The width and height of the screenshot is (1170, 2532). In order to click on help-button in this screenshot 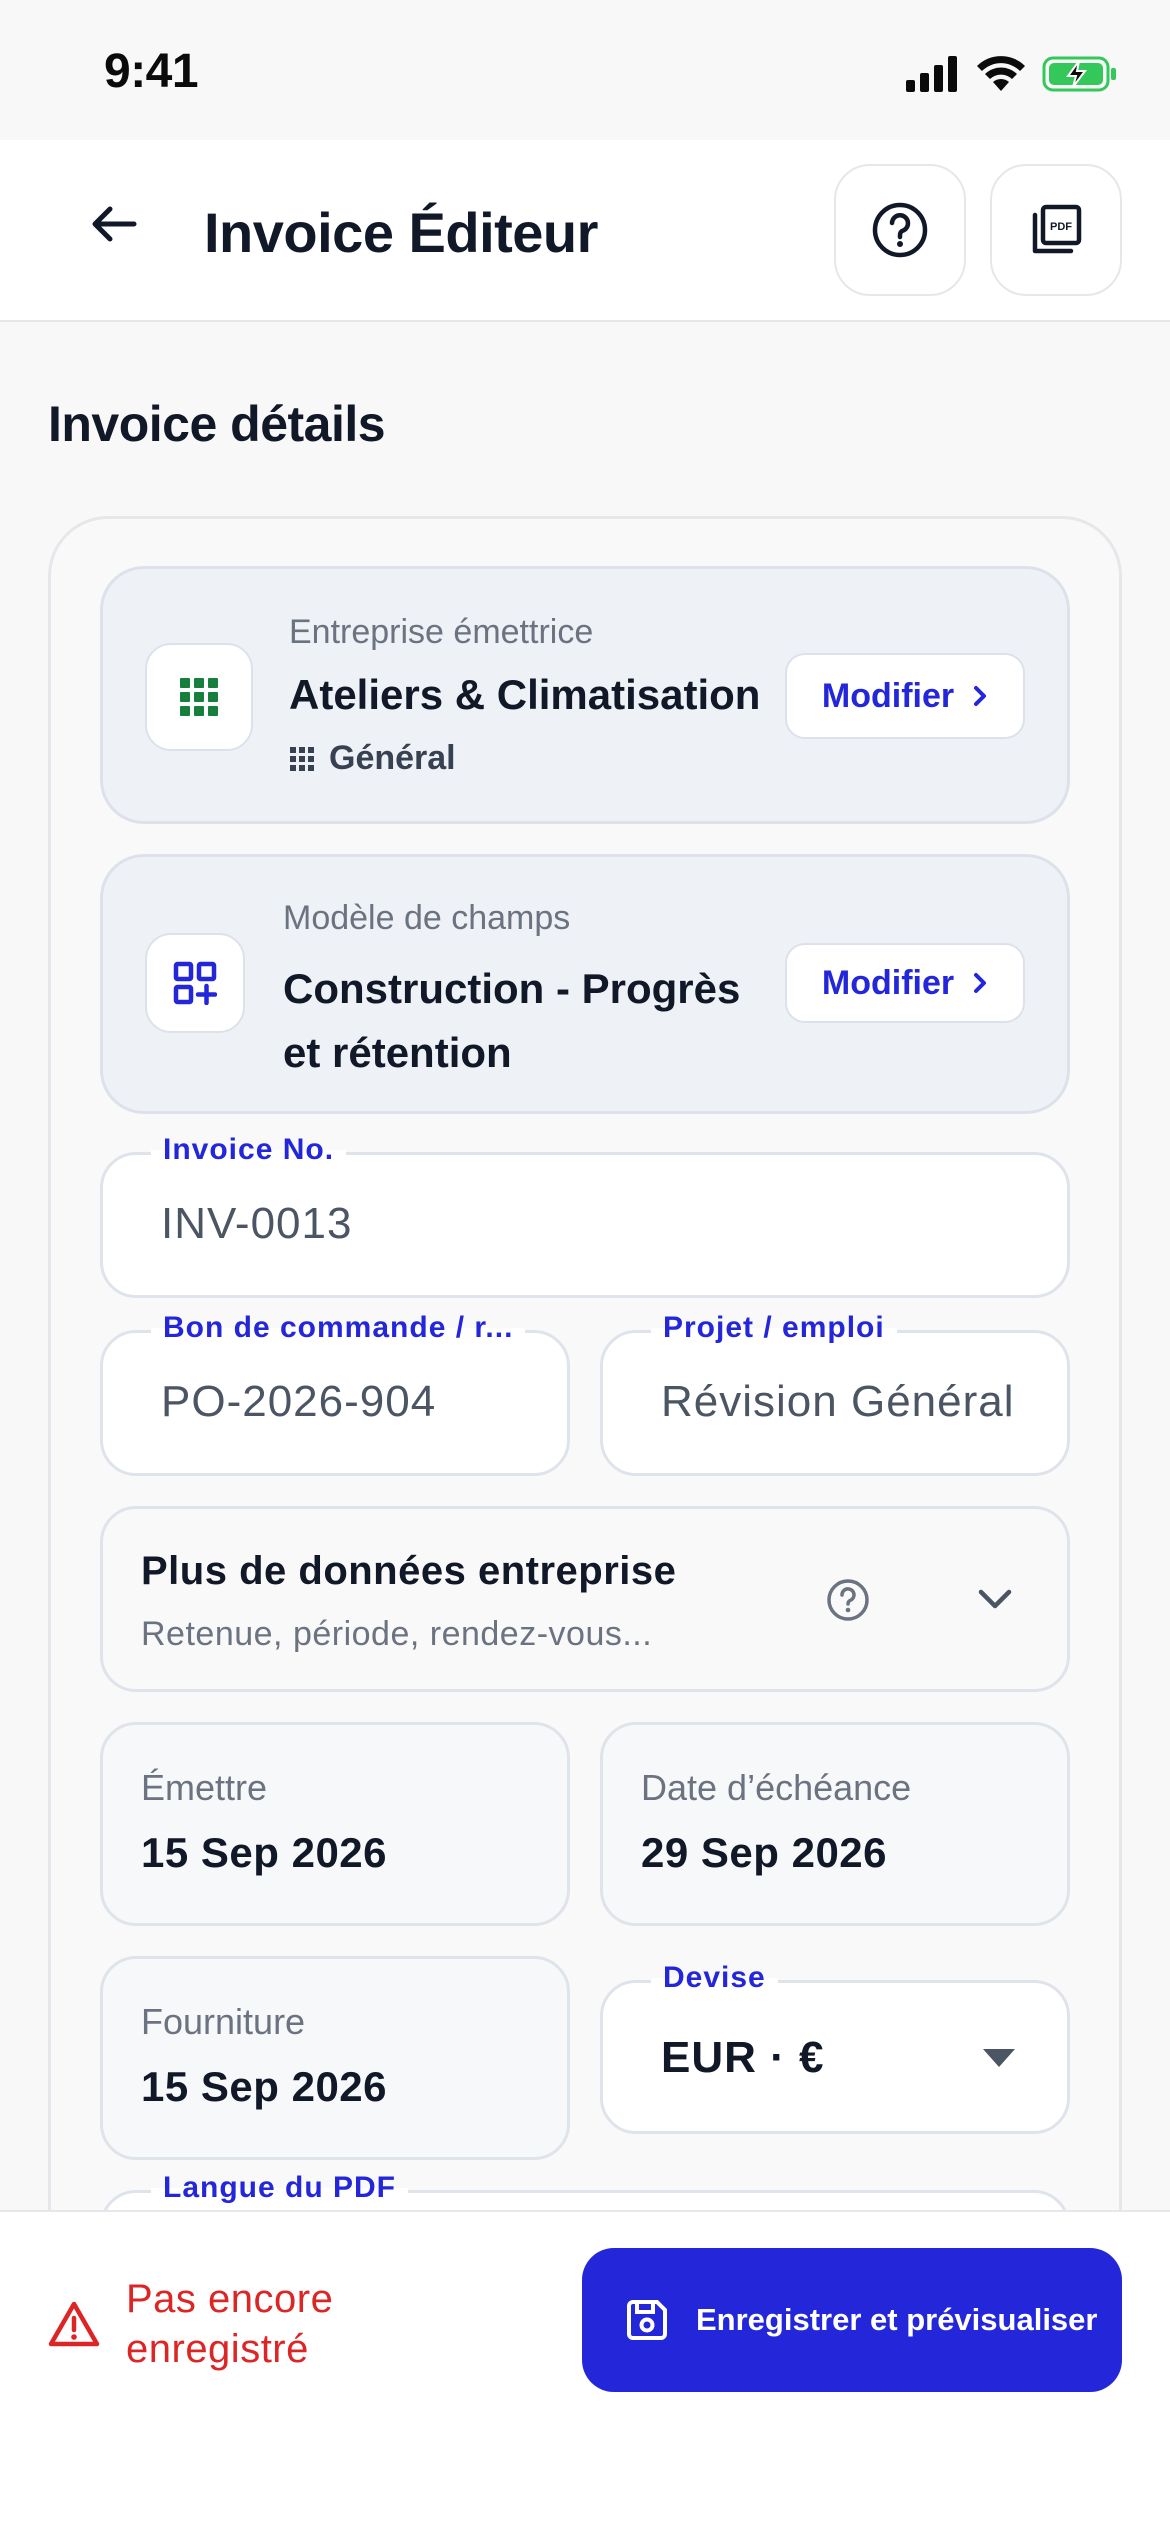, I will do `click(900, 230)`.